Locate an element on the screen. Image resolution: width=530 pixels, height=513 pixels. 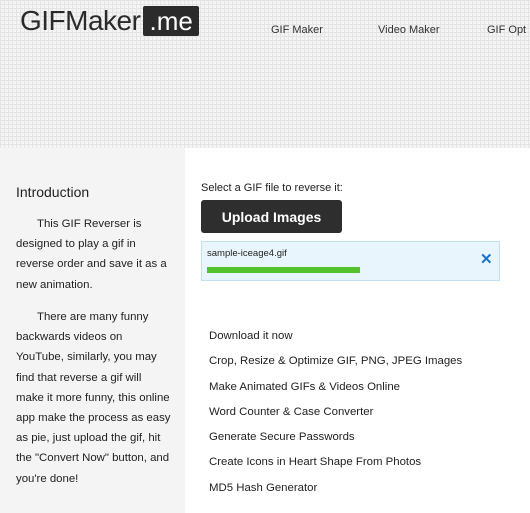
list-item: Make Animated GIFs & Videos Online is located at coordinates (335, 389).